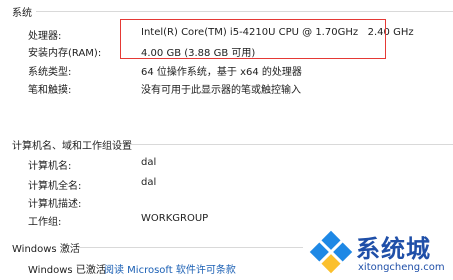  What do you see at coordinates (72, 146) in the screenshot?
I see `computer-section-title: 计算机名、域和工作组设置` at bounding box center [72, 146].